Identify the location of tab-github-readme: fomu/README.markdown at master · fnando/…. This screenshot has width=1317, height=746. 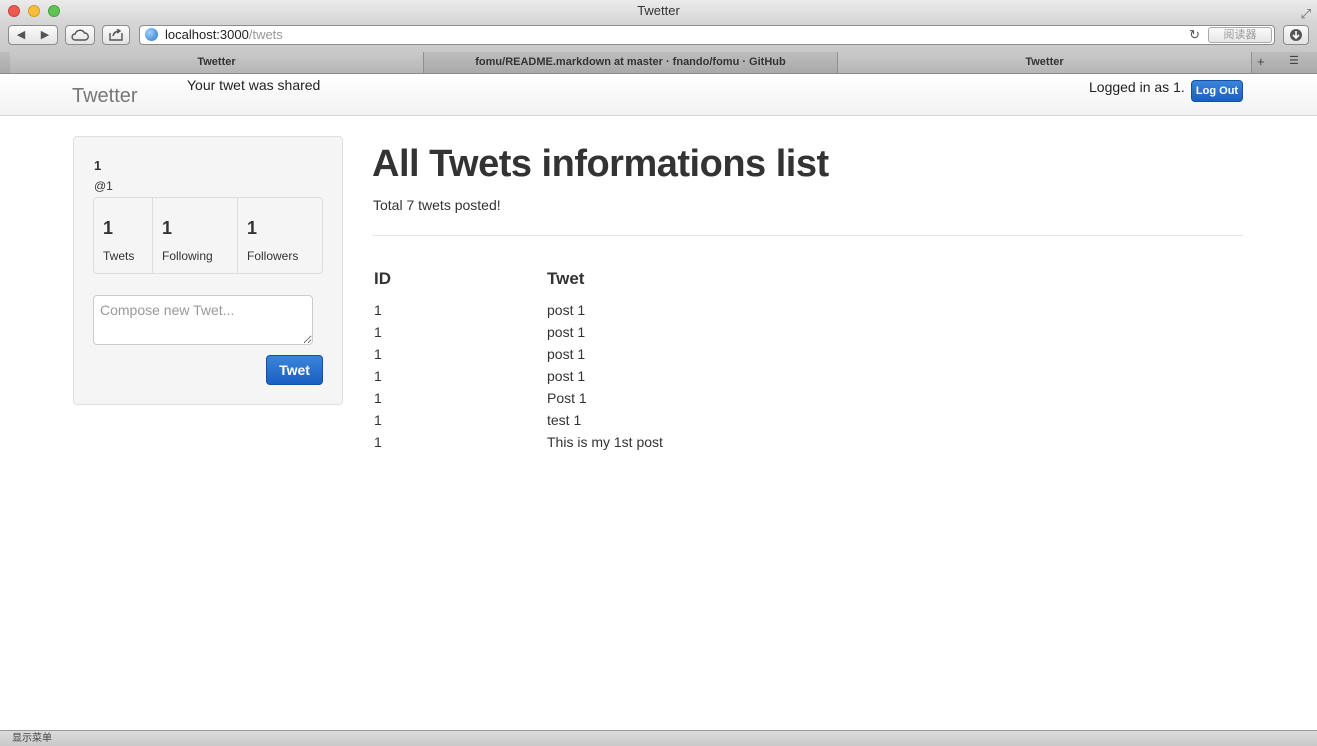
(631, 62).